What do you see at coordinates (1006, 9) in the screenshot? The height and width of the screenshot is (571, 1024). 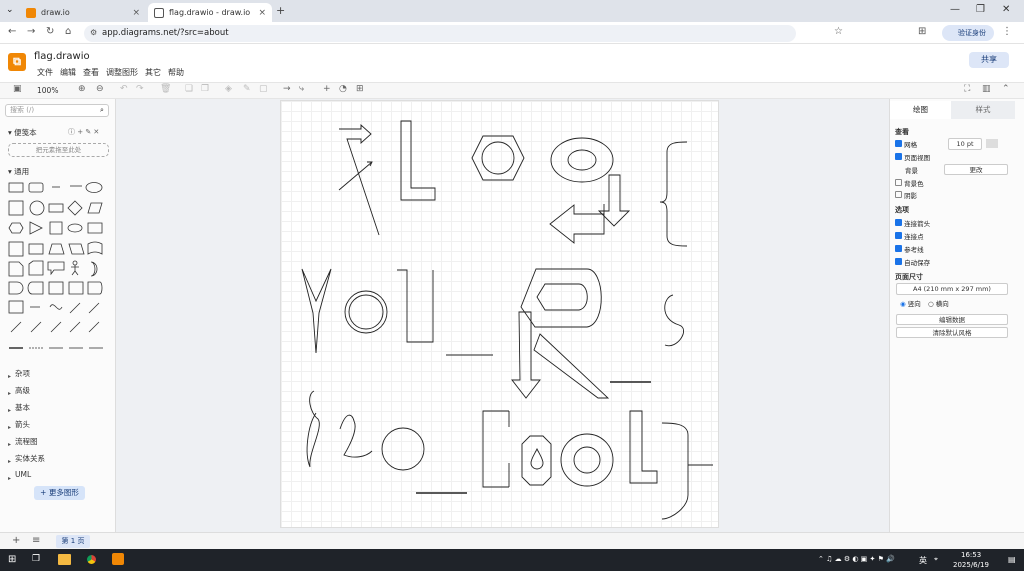 I see `close-window-icon: ✕` at bounding box center [1006, 9].